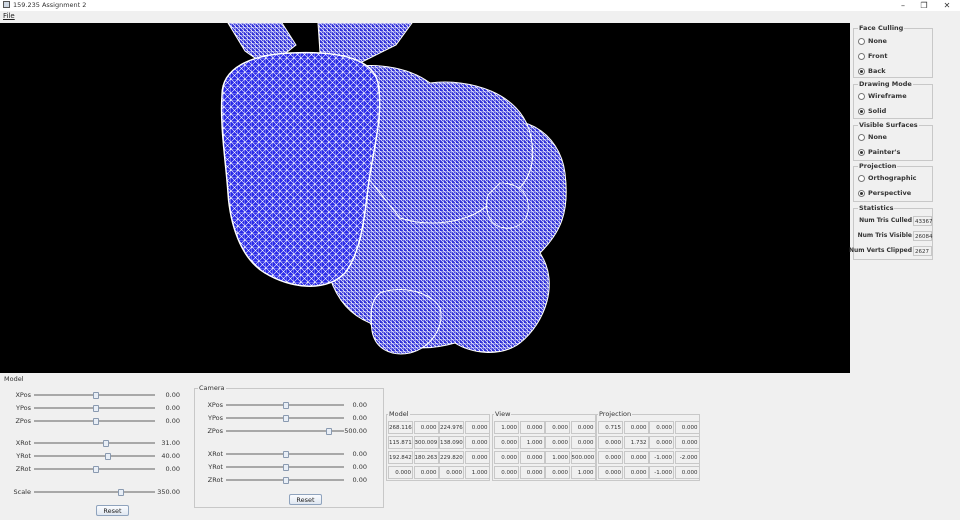 The height and width of the screenshot is (520, 960). What do you see at coordinates (872, 41) in the screenshot?
I see `face-culling-none-radio: None` at bounding box center [872, 41].